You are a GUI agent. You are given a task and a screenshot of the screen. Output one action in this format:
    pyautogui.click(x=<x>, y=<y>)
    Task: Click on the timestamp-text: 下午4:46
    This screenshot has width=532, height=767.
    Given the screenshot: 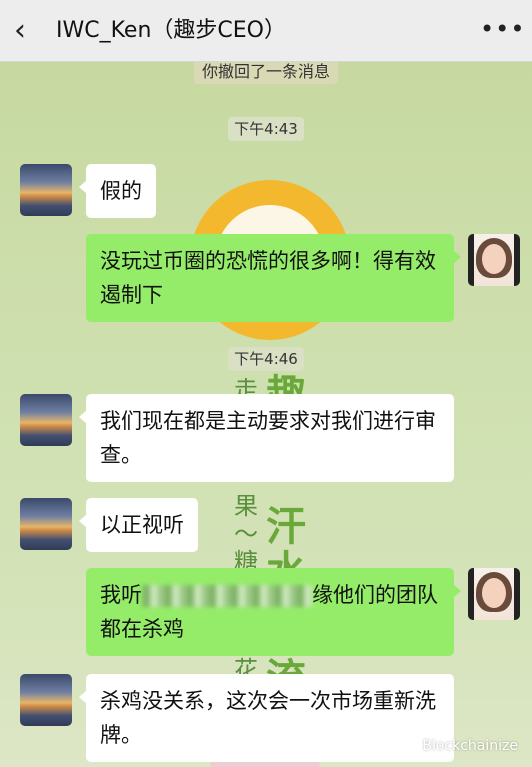 What is the action you would take?
    pyautogui.click(x=266, y=359)
    